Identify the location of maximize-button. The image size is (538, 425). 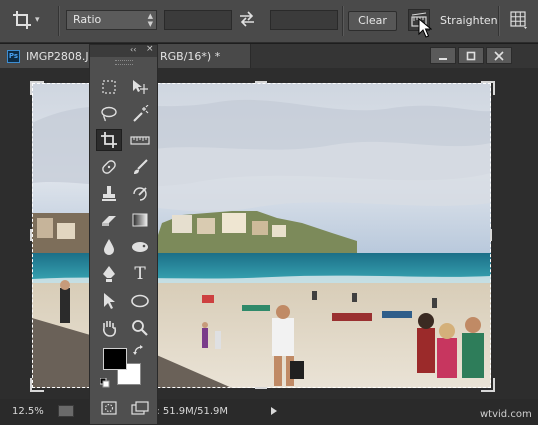
(471, 55).